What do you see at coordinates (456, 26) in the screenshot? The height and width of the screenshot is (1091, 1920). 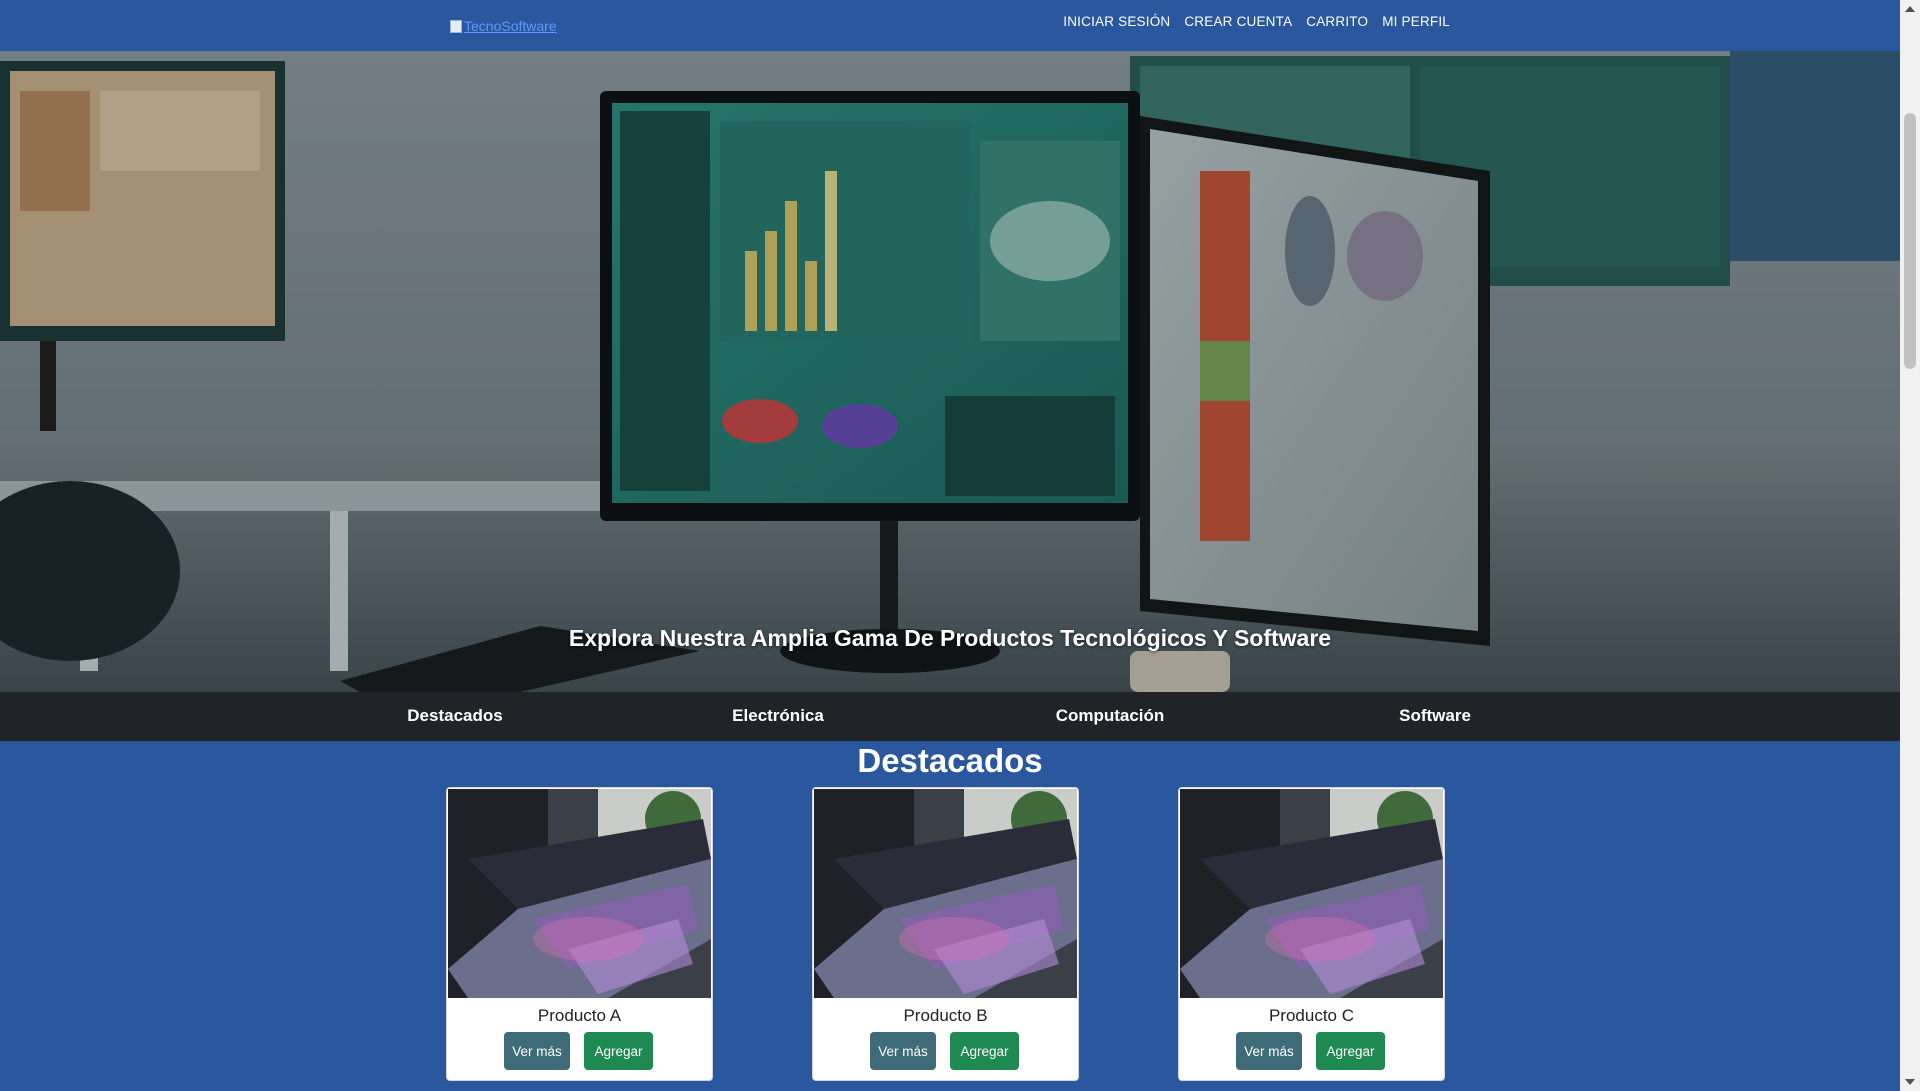 I see `broken-image-icon` at bounding box center [456, 26].